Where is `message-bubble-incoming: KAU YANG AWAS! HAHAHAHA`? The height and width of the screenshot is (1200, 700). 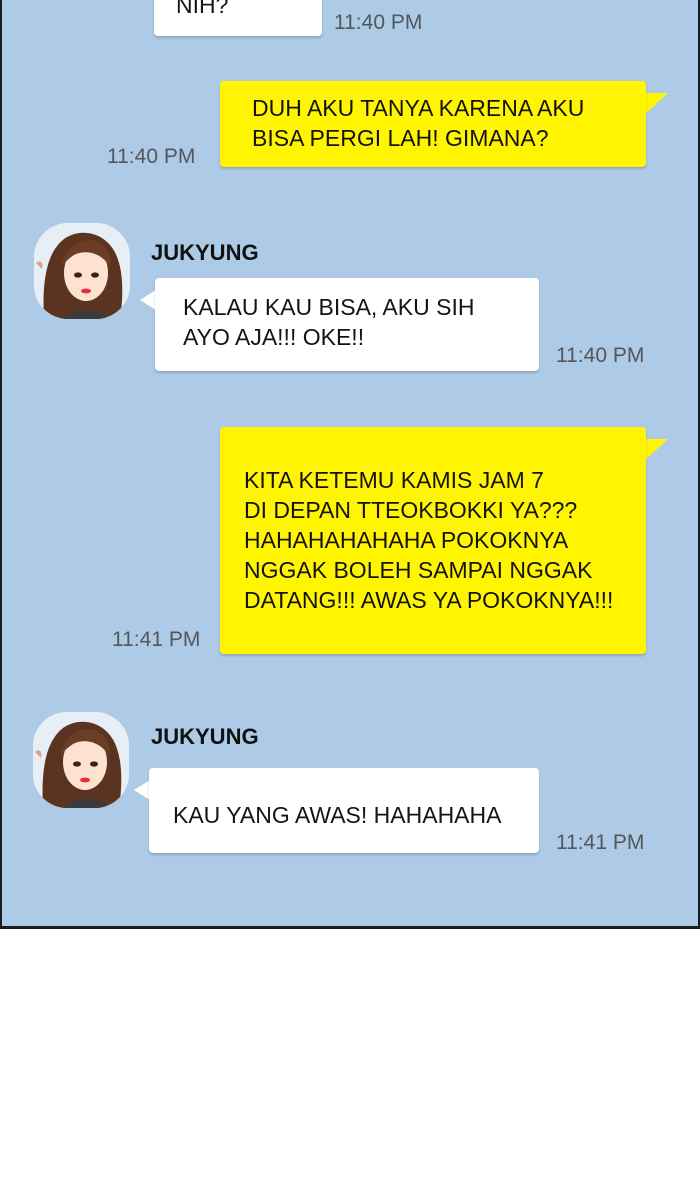
message-bubble-incoming: KAU YANG AWAS! HAHAHAHA is located at coordinates (344, 810).